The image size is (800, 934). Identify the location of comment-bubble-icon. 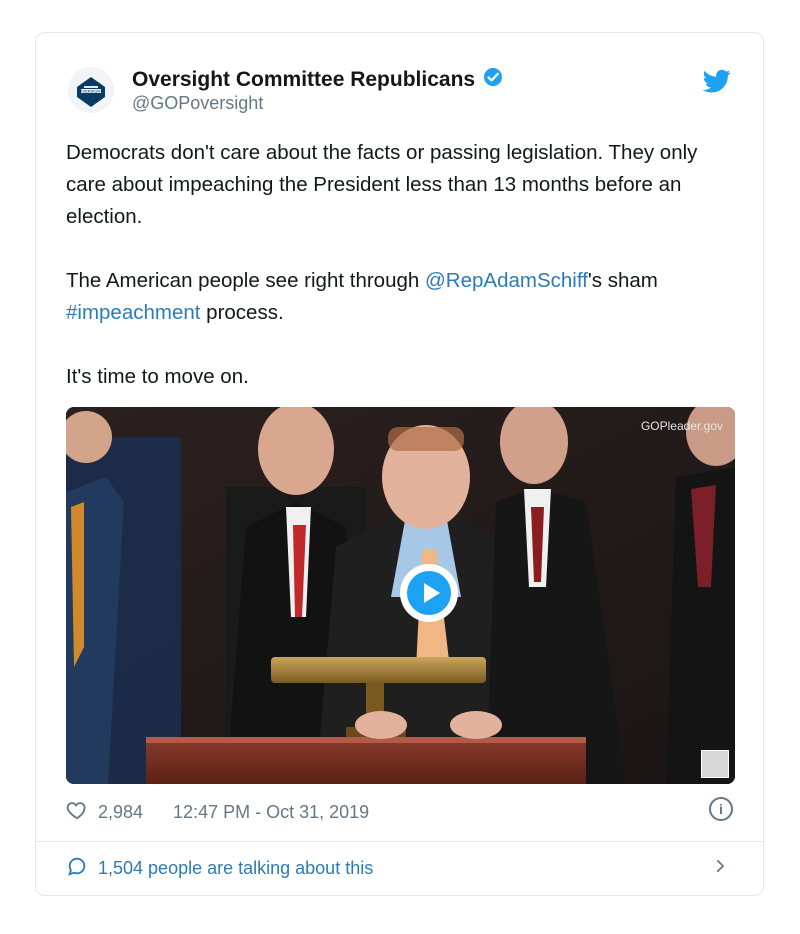
(77, 868).